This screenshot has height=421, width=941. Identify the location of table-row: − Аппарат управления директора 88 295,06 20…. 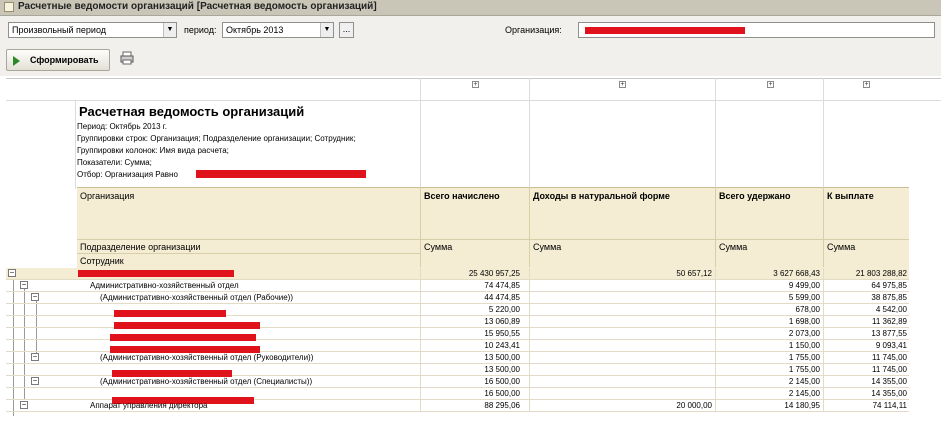
(457, 406).